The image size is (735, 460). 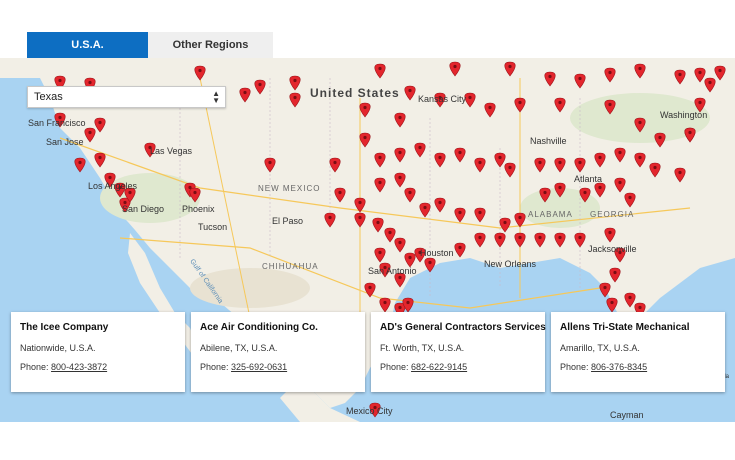 I want to click on dealer-name: Ace Air Conditioning Co., so click(x=259, y=327).